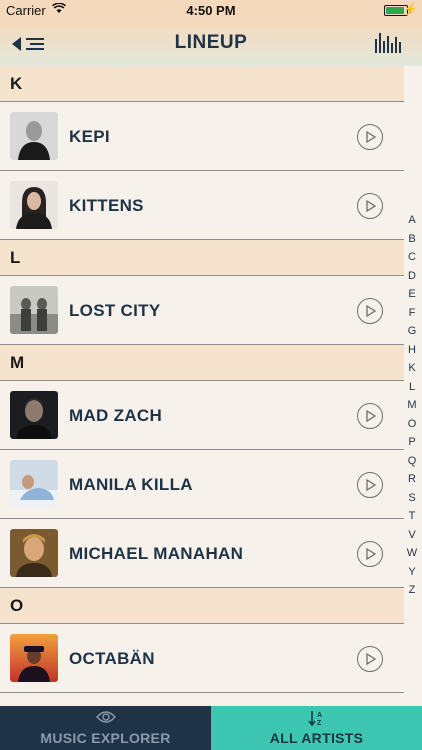 Image resolution: width=422 pixels, height=750 pixels. I want to click on artist-name: OCTABÄN, so click(112, 658).